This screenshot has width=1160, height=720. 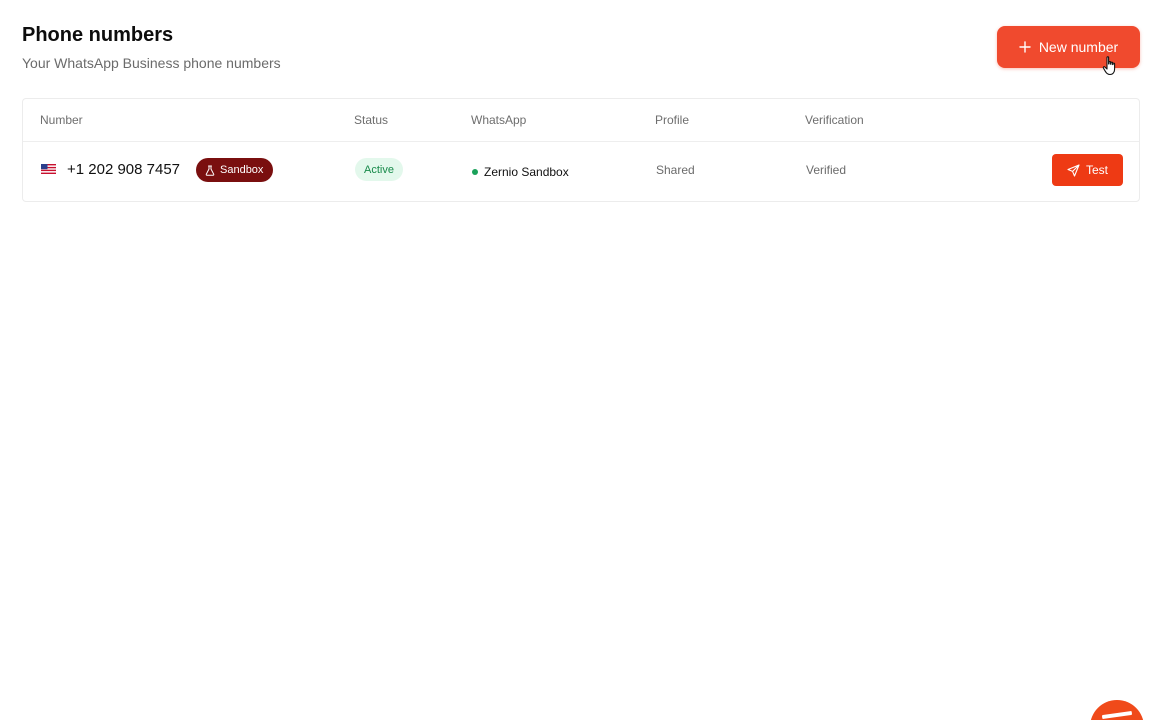 What do you see at coordinates (499, 120) in the screenshot?
I see `column-header-whatsapp: WhatsApp` at bounding box center [499, 120].